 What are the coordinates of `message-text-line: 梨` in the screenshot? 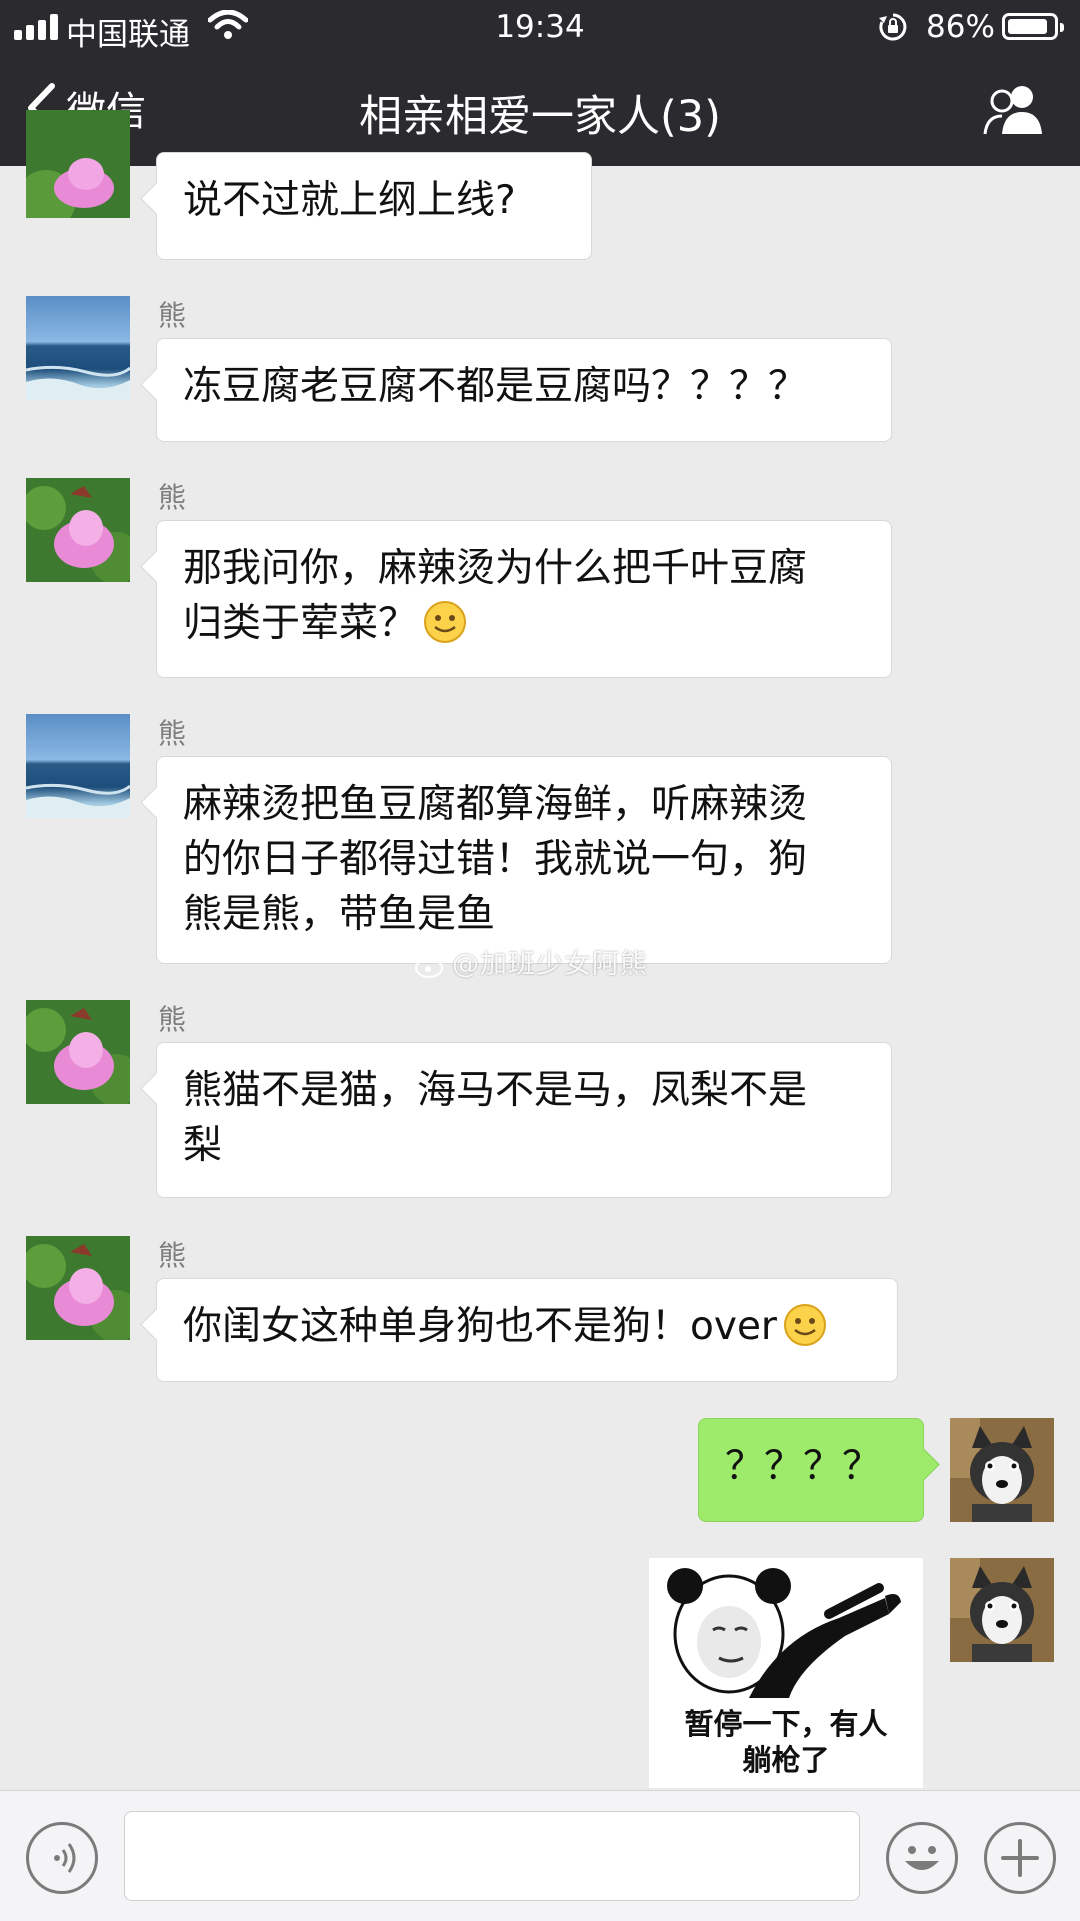 It's located at (203, 1145).